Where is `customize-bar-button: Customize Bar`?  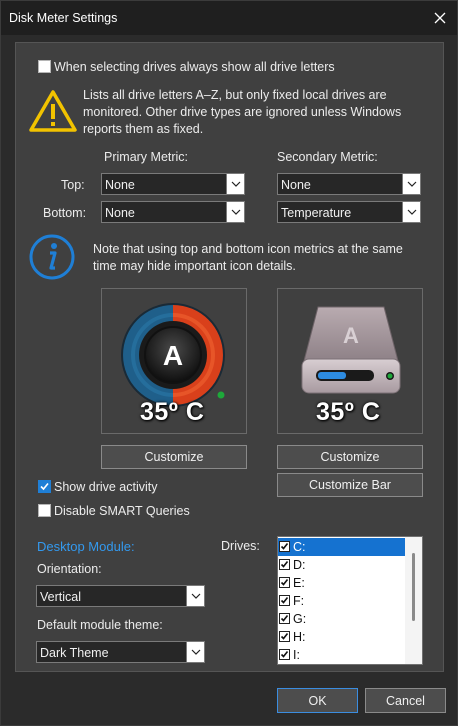 customize-bar-button: Customize Bar is located at coordinates (350, 485).